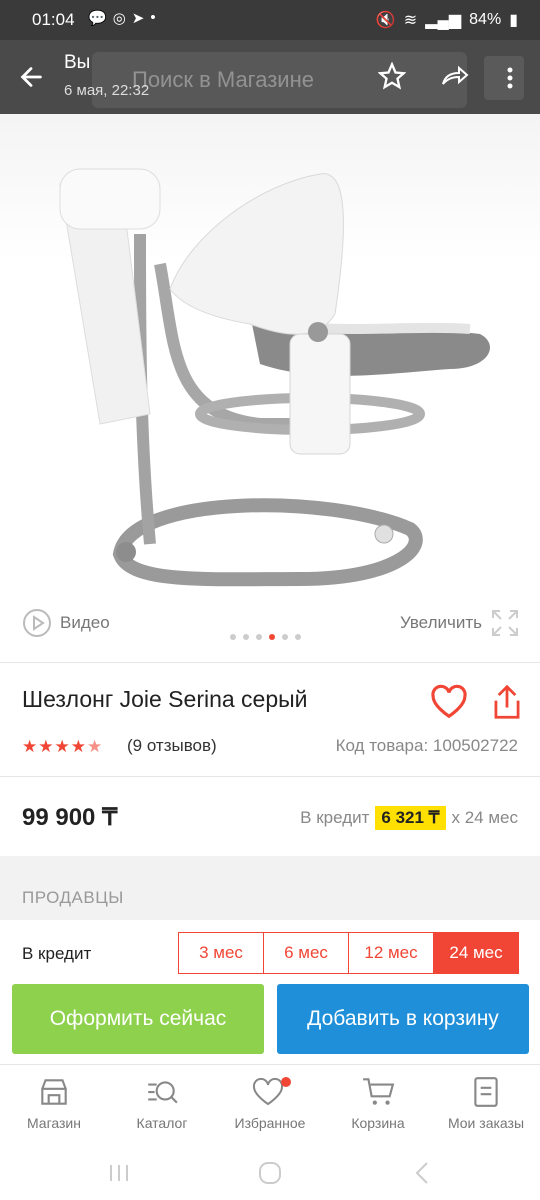 This screenshot has width=540, height=1200. What do you see at coordinates (476, 953) in the screenshot?
I see `term-option-24-selected: 24 мес` at bounding box center [476, 953].